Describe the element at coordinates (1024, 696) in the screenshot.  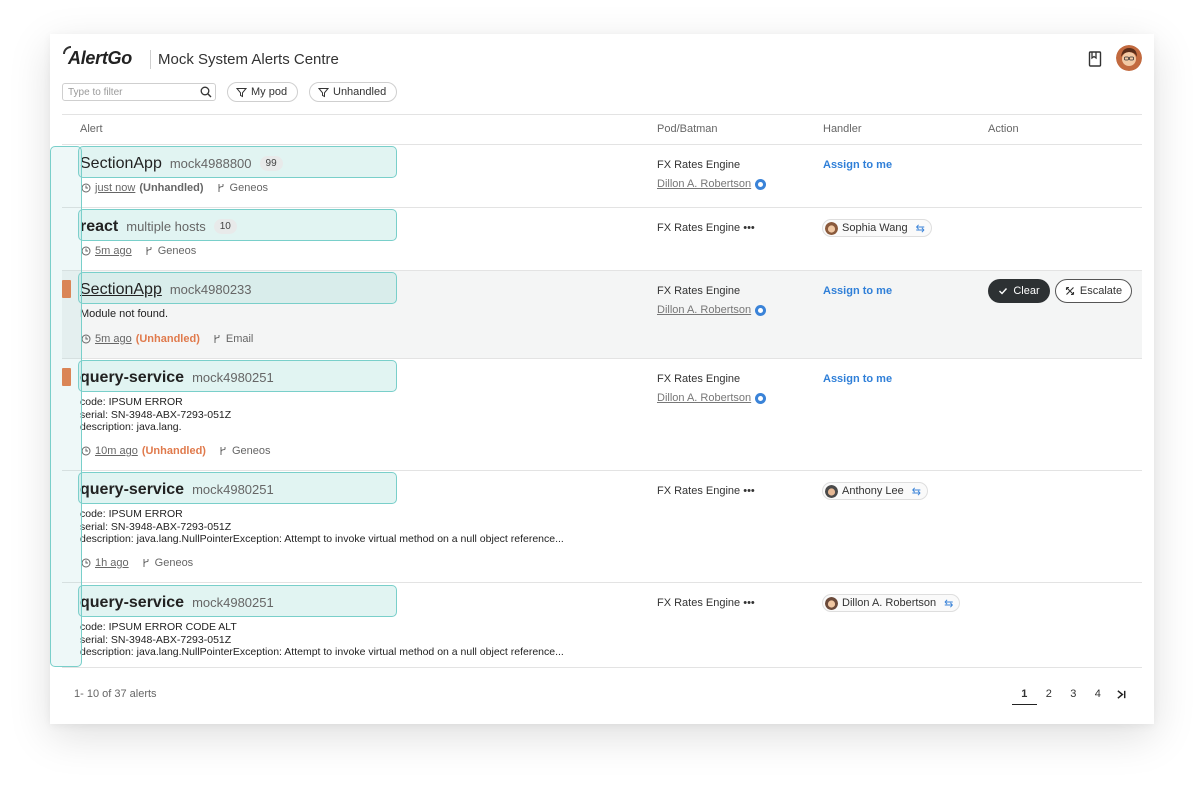
I see `page-1-button: 1` at that location.